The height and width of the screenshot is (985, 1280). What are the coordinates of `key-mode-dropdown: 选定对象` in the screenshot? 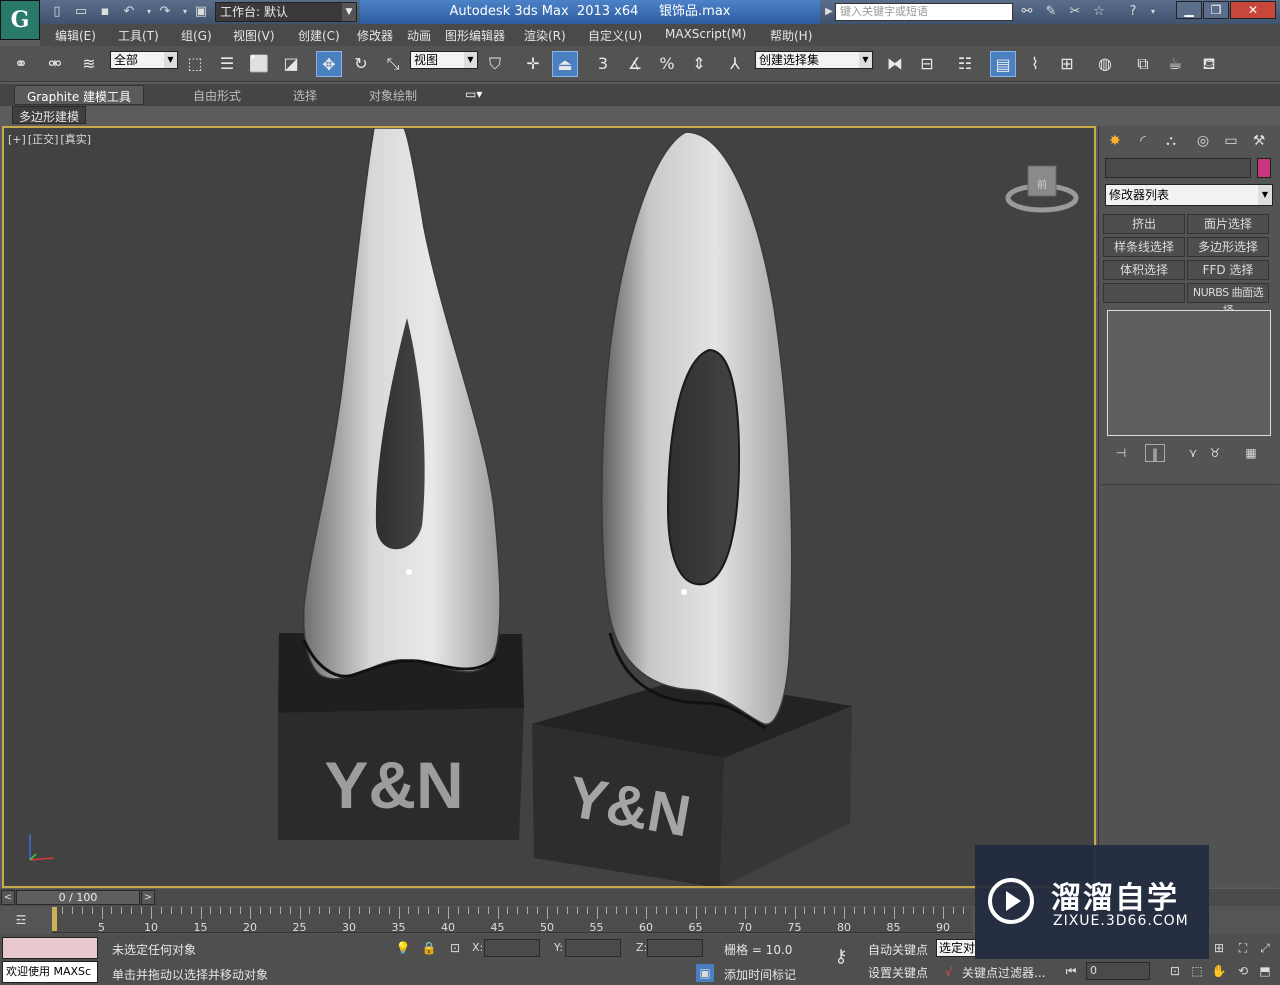 It's located at (956, 948).